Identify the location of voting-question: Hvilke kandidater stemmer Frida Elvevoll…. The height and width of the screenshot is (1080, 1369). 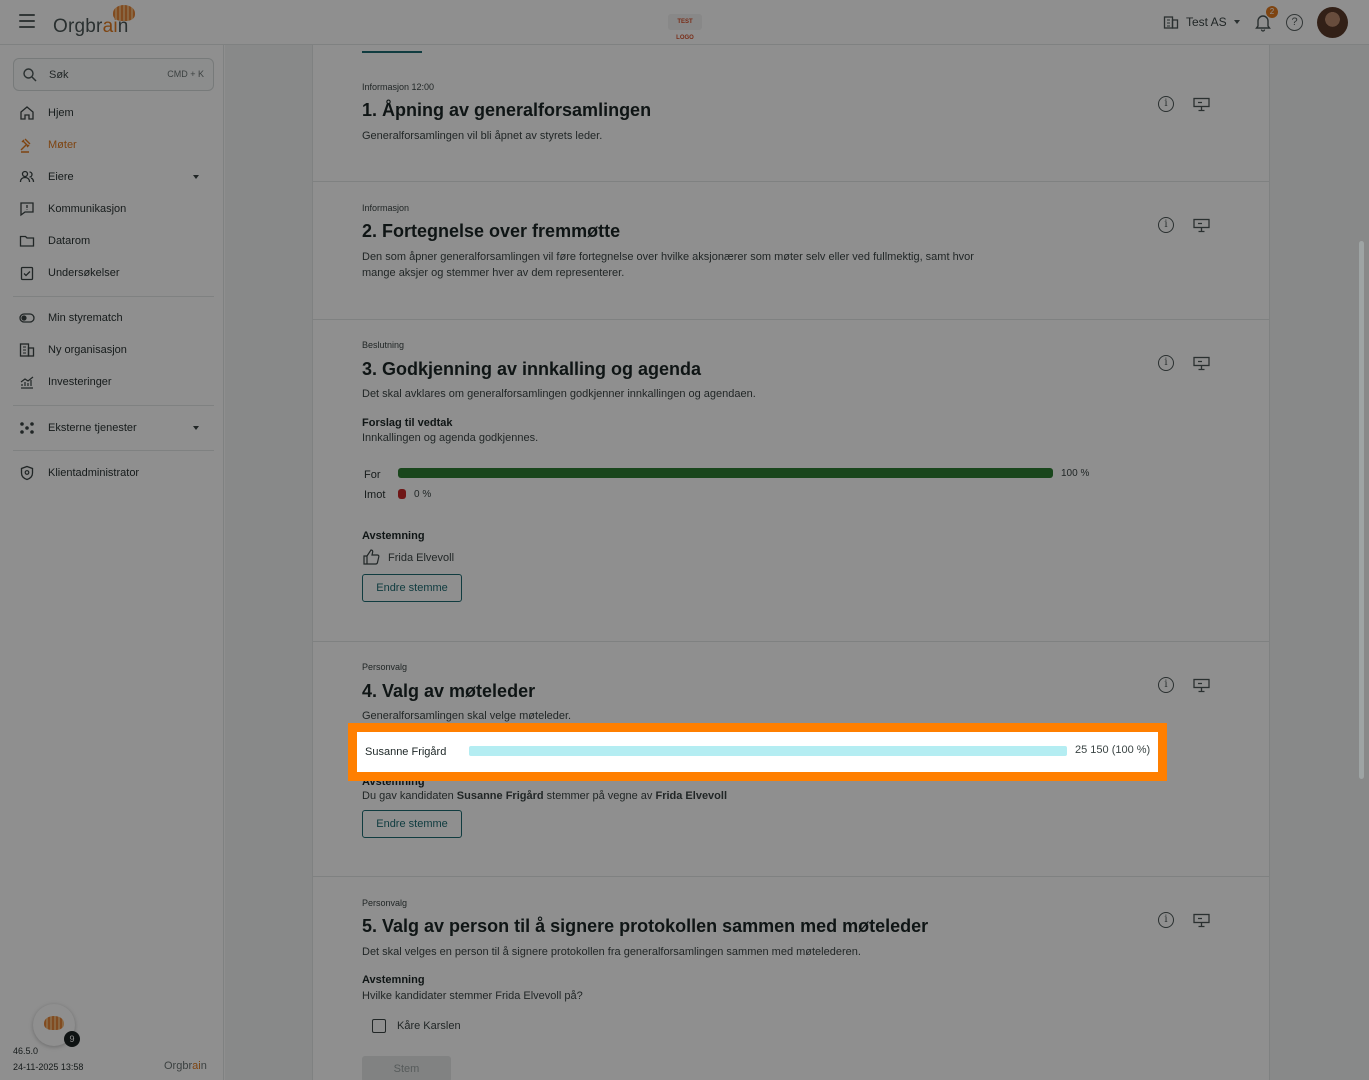
(472, 996).